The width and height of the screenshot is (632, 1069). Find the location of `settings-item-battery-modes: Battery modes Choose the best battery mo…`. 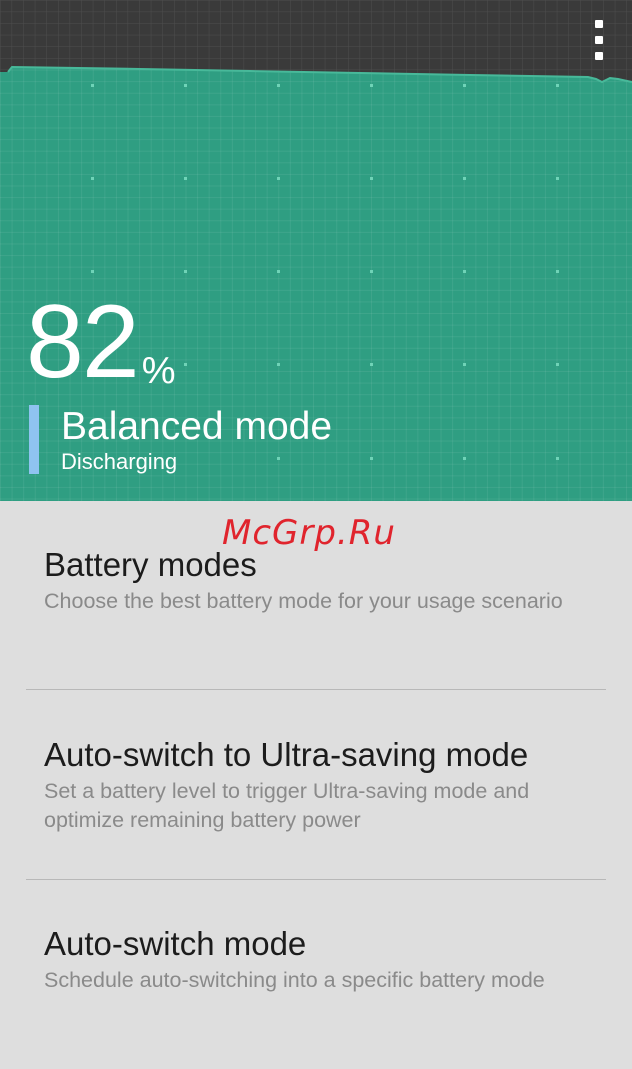

settings-item-battery-modes: Battery modes Choose the best battery mo… is located at coordinates (316, 580).